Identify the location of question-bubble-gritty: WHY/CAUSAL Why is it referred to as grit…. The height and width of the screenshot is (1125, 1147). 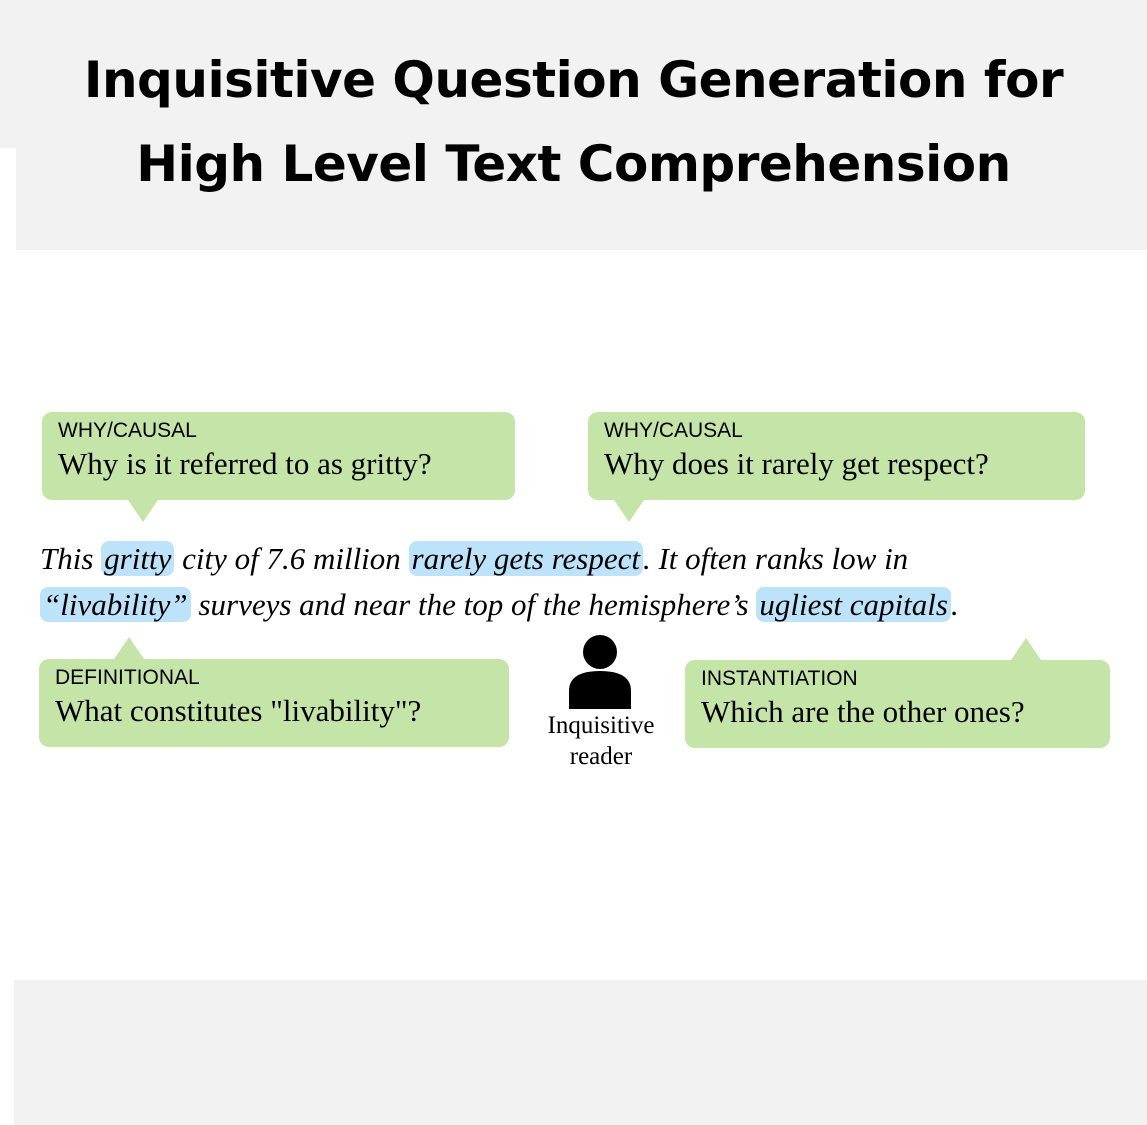
(278, 467).